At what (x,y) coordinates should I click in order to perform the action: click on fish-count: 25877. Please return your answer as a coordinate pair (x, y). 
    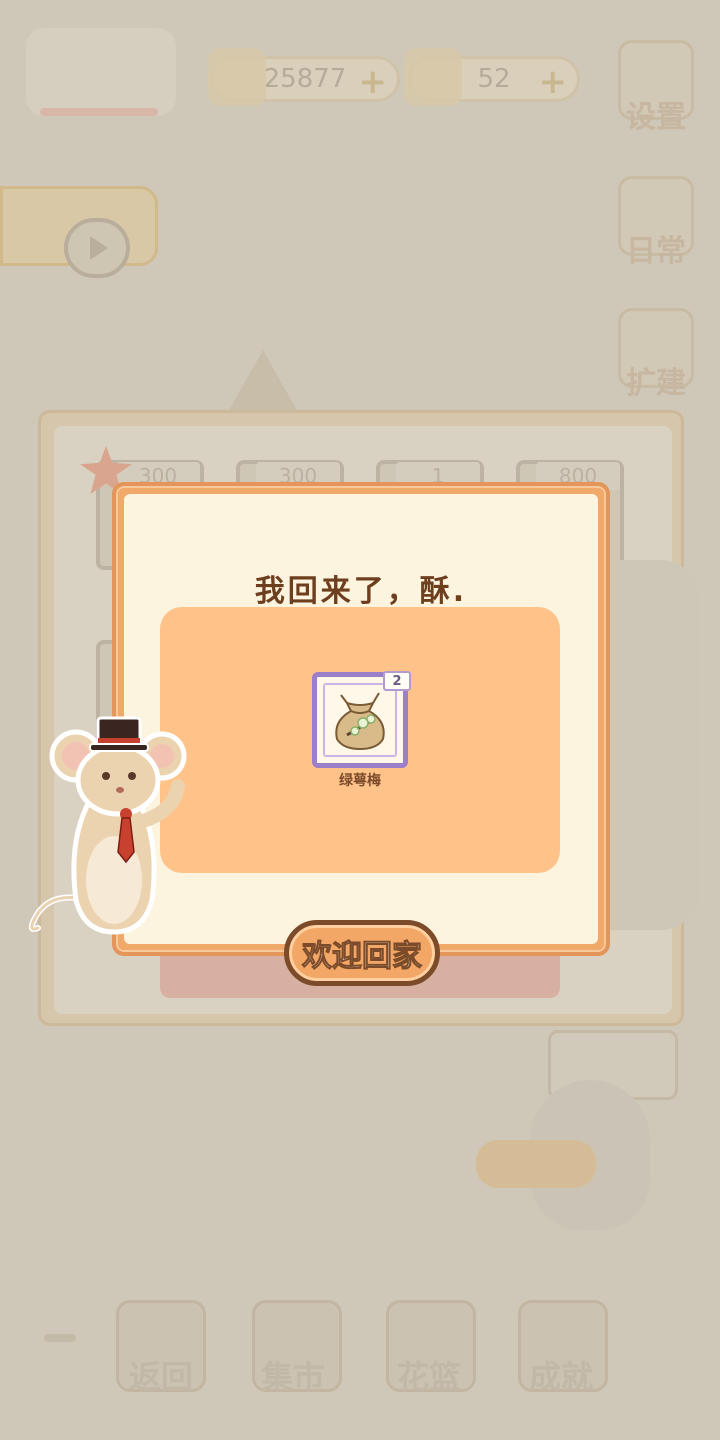
    Looking at the image, I should click on (305, 79).